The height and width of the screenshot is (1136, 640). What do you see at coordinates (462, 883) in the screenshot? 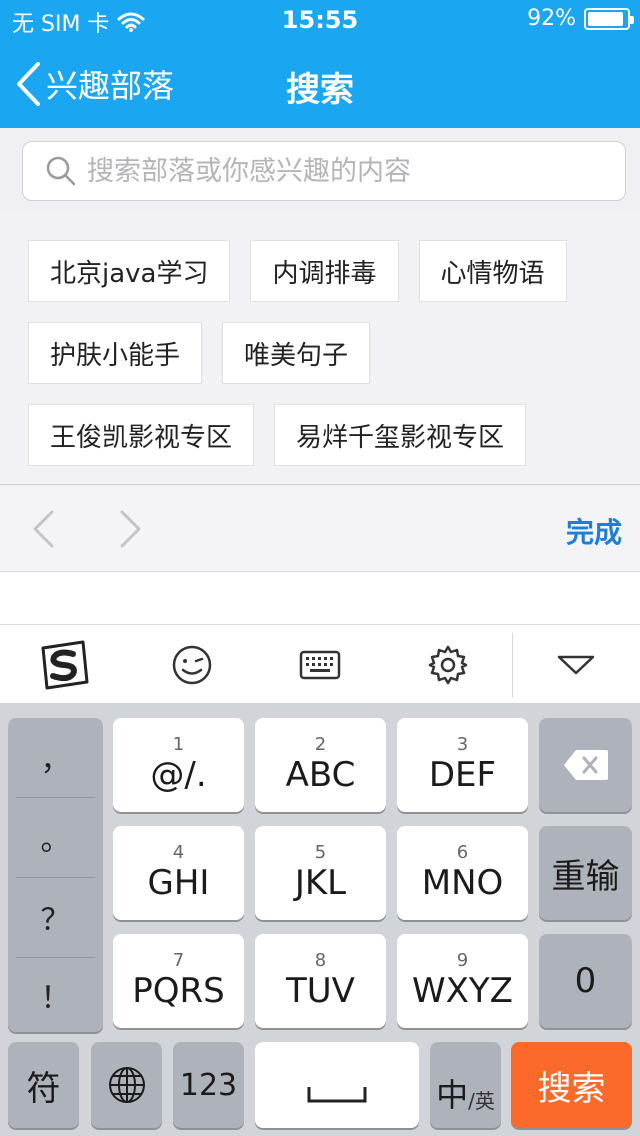
I see `key-letters: MNO` at bounding box center [462, 883].